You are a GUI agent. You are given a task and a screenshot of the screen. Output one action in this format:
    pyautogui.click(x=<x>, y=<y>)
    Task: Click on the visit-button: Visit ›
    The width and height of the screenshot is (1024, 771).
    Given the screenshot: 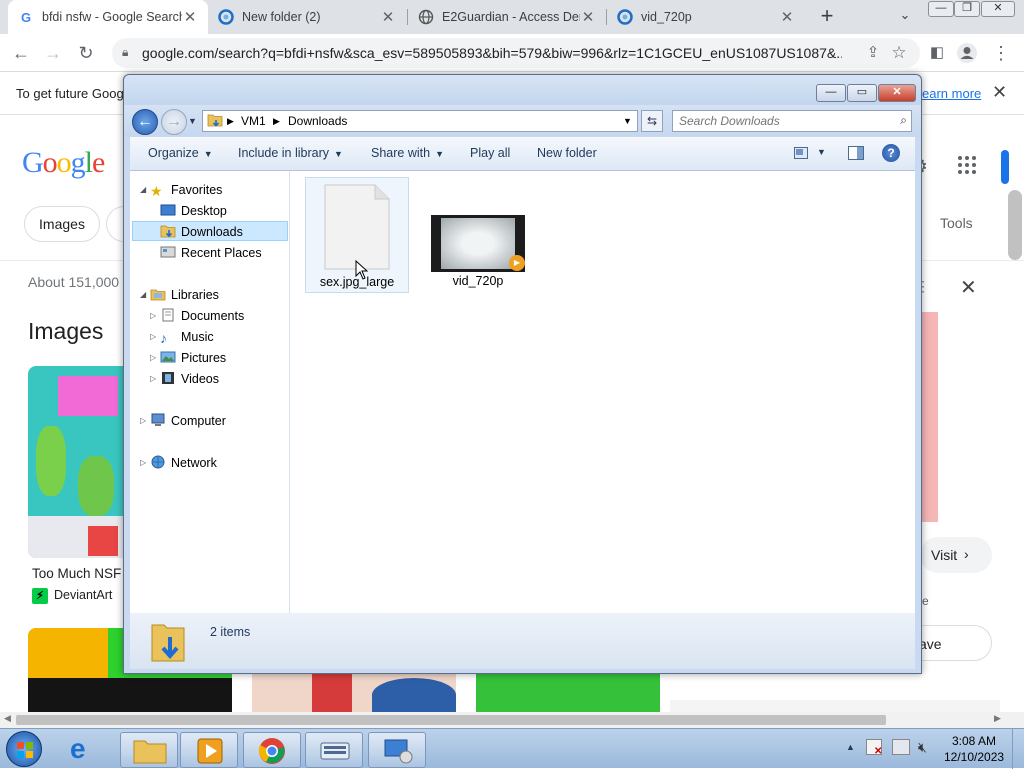 What is the action you would take?
    pyautogui.click(x=956, y=555)
    